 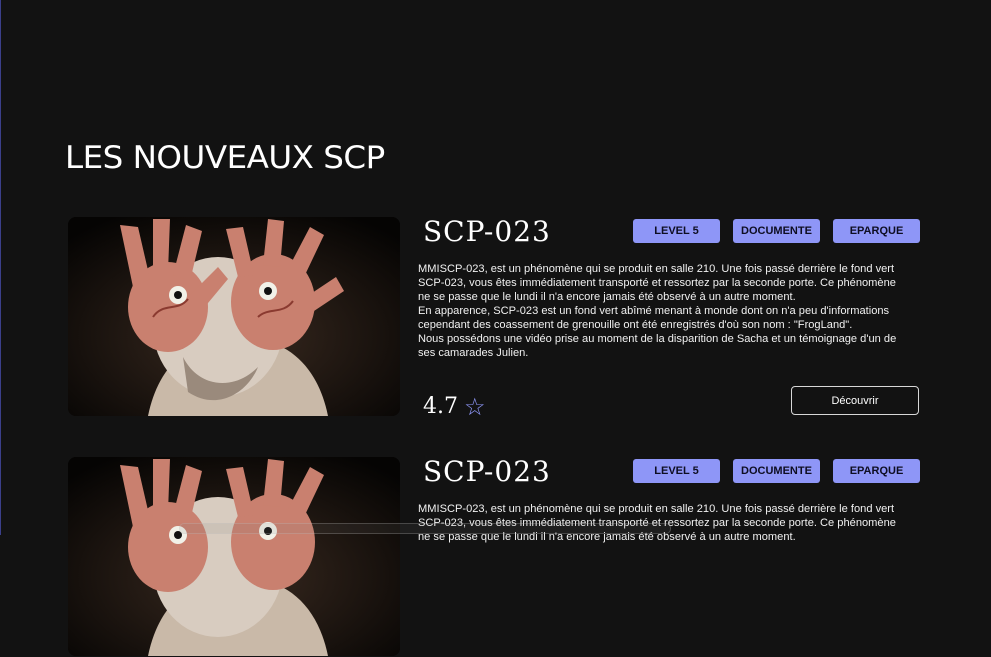 What do you see at coordinates (440, 406) in the screenshot?
I see `rating-value: 4.7` at bounding box center [440, 406].